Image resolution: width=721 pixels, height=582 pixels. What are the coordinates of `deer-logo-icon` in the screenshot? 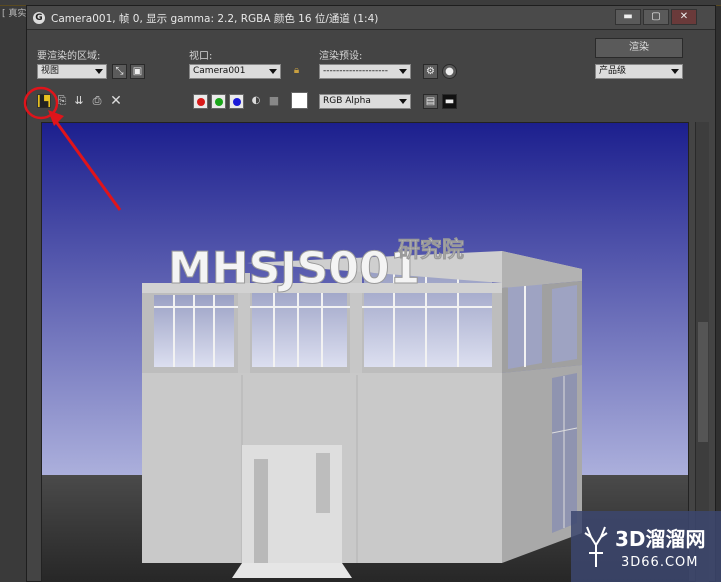 It's located at (596, 546).